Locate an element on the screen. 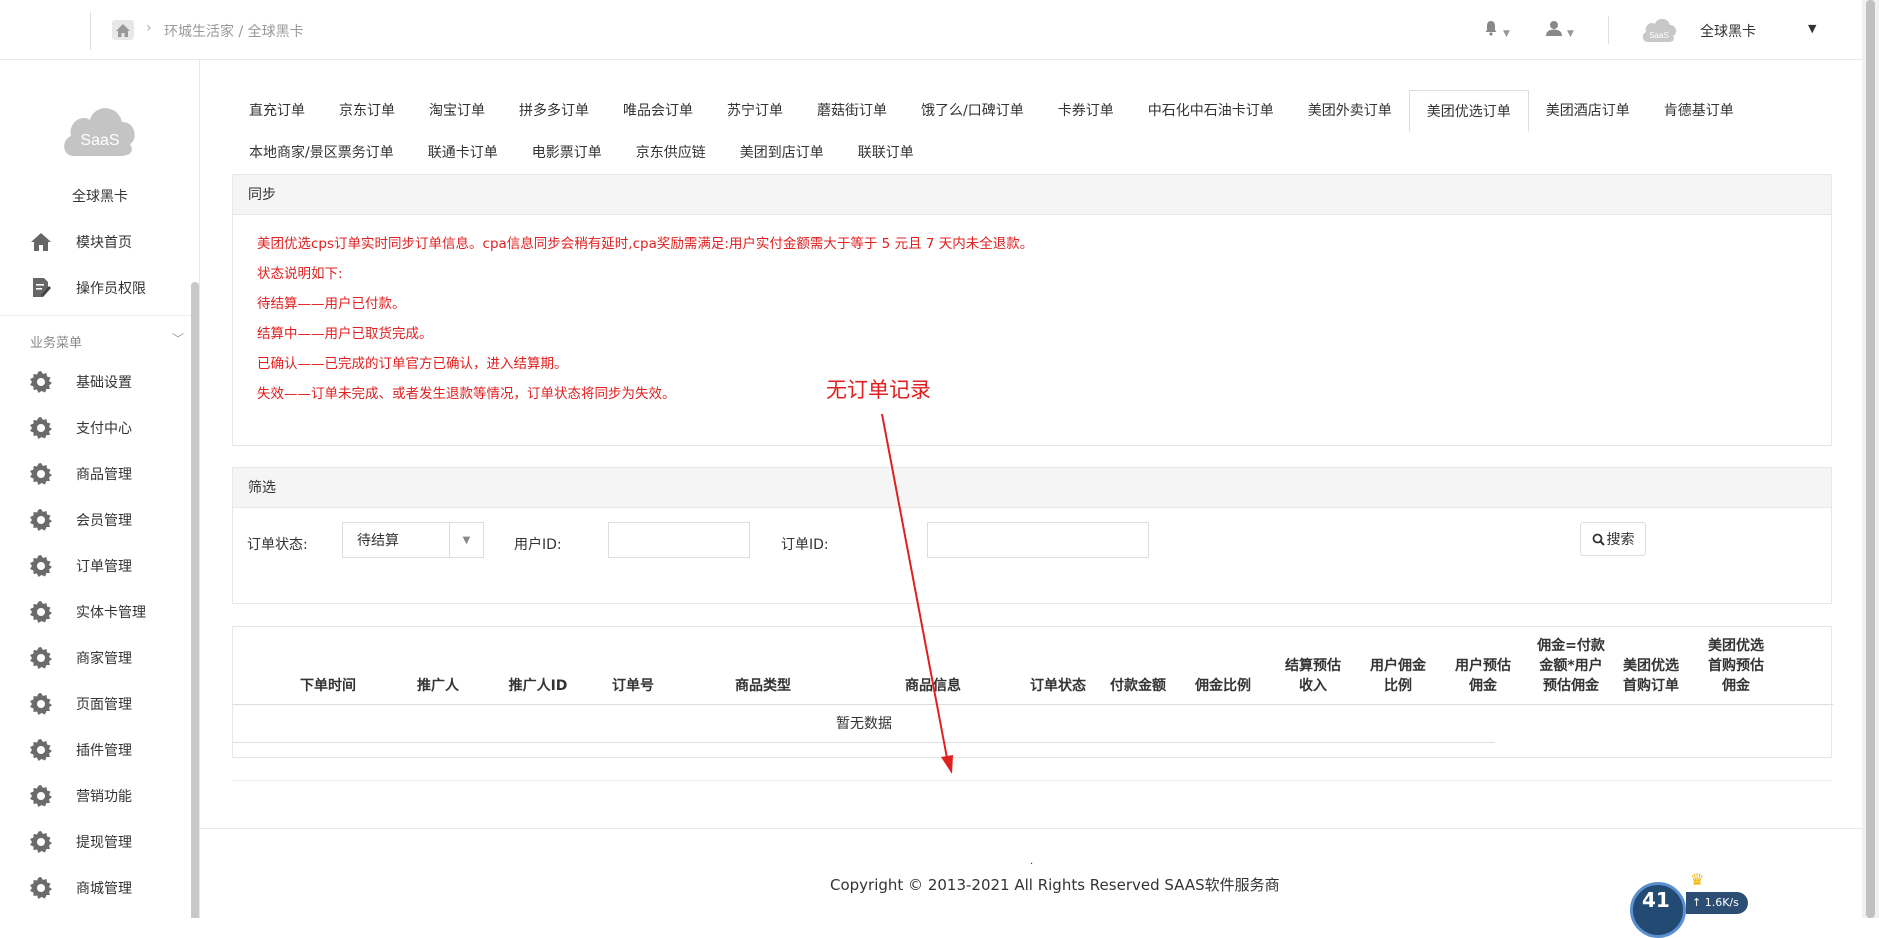  divider is located at coordinates (1031, 828).